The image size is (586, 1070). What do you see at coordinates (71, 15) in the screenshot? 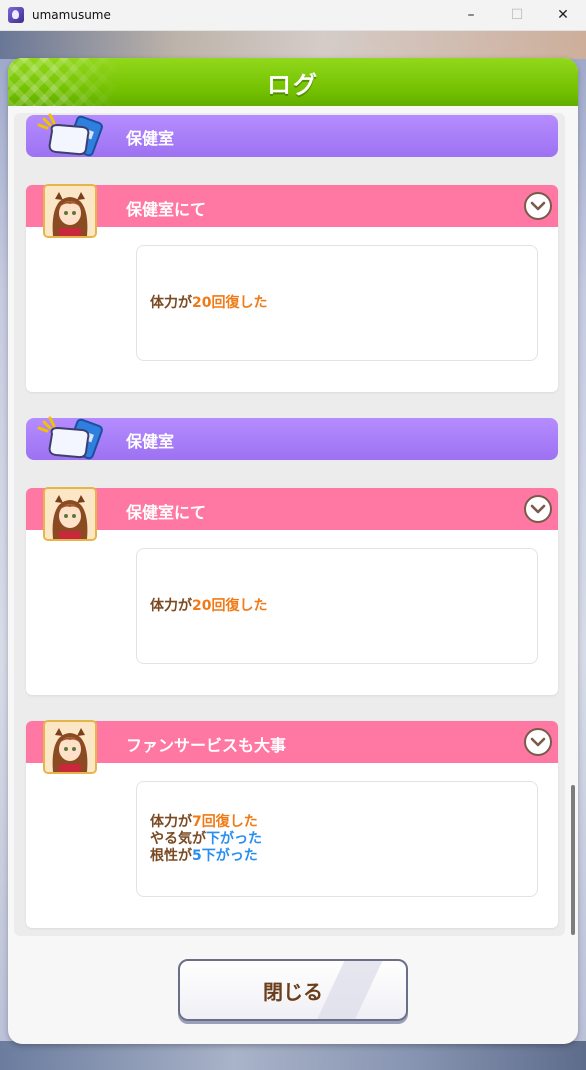
I see `window-title: umamusume` at bounding box center [71, 15].